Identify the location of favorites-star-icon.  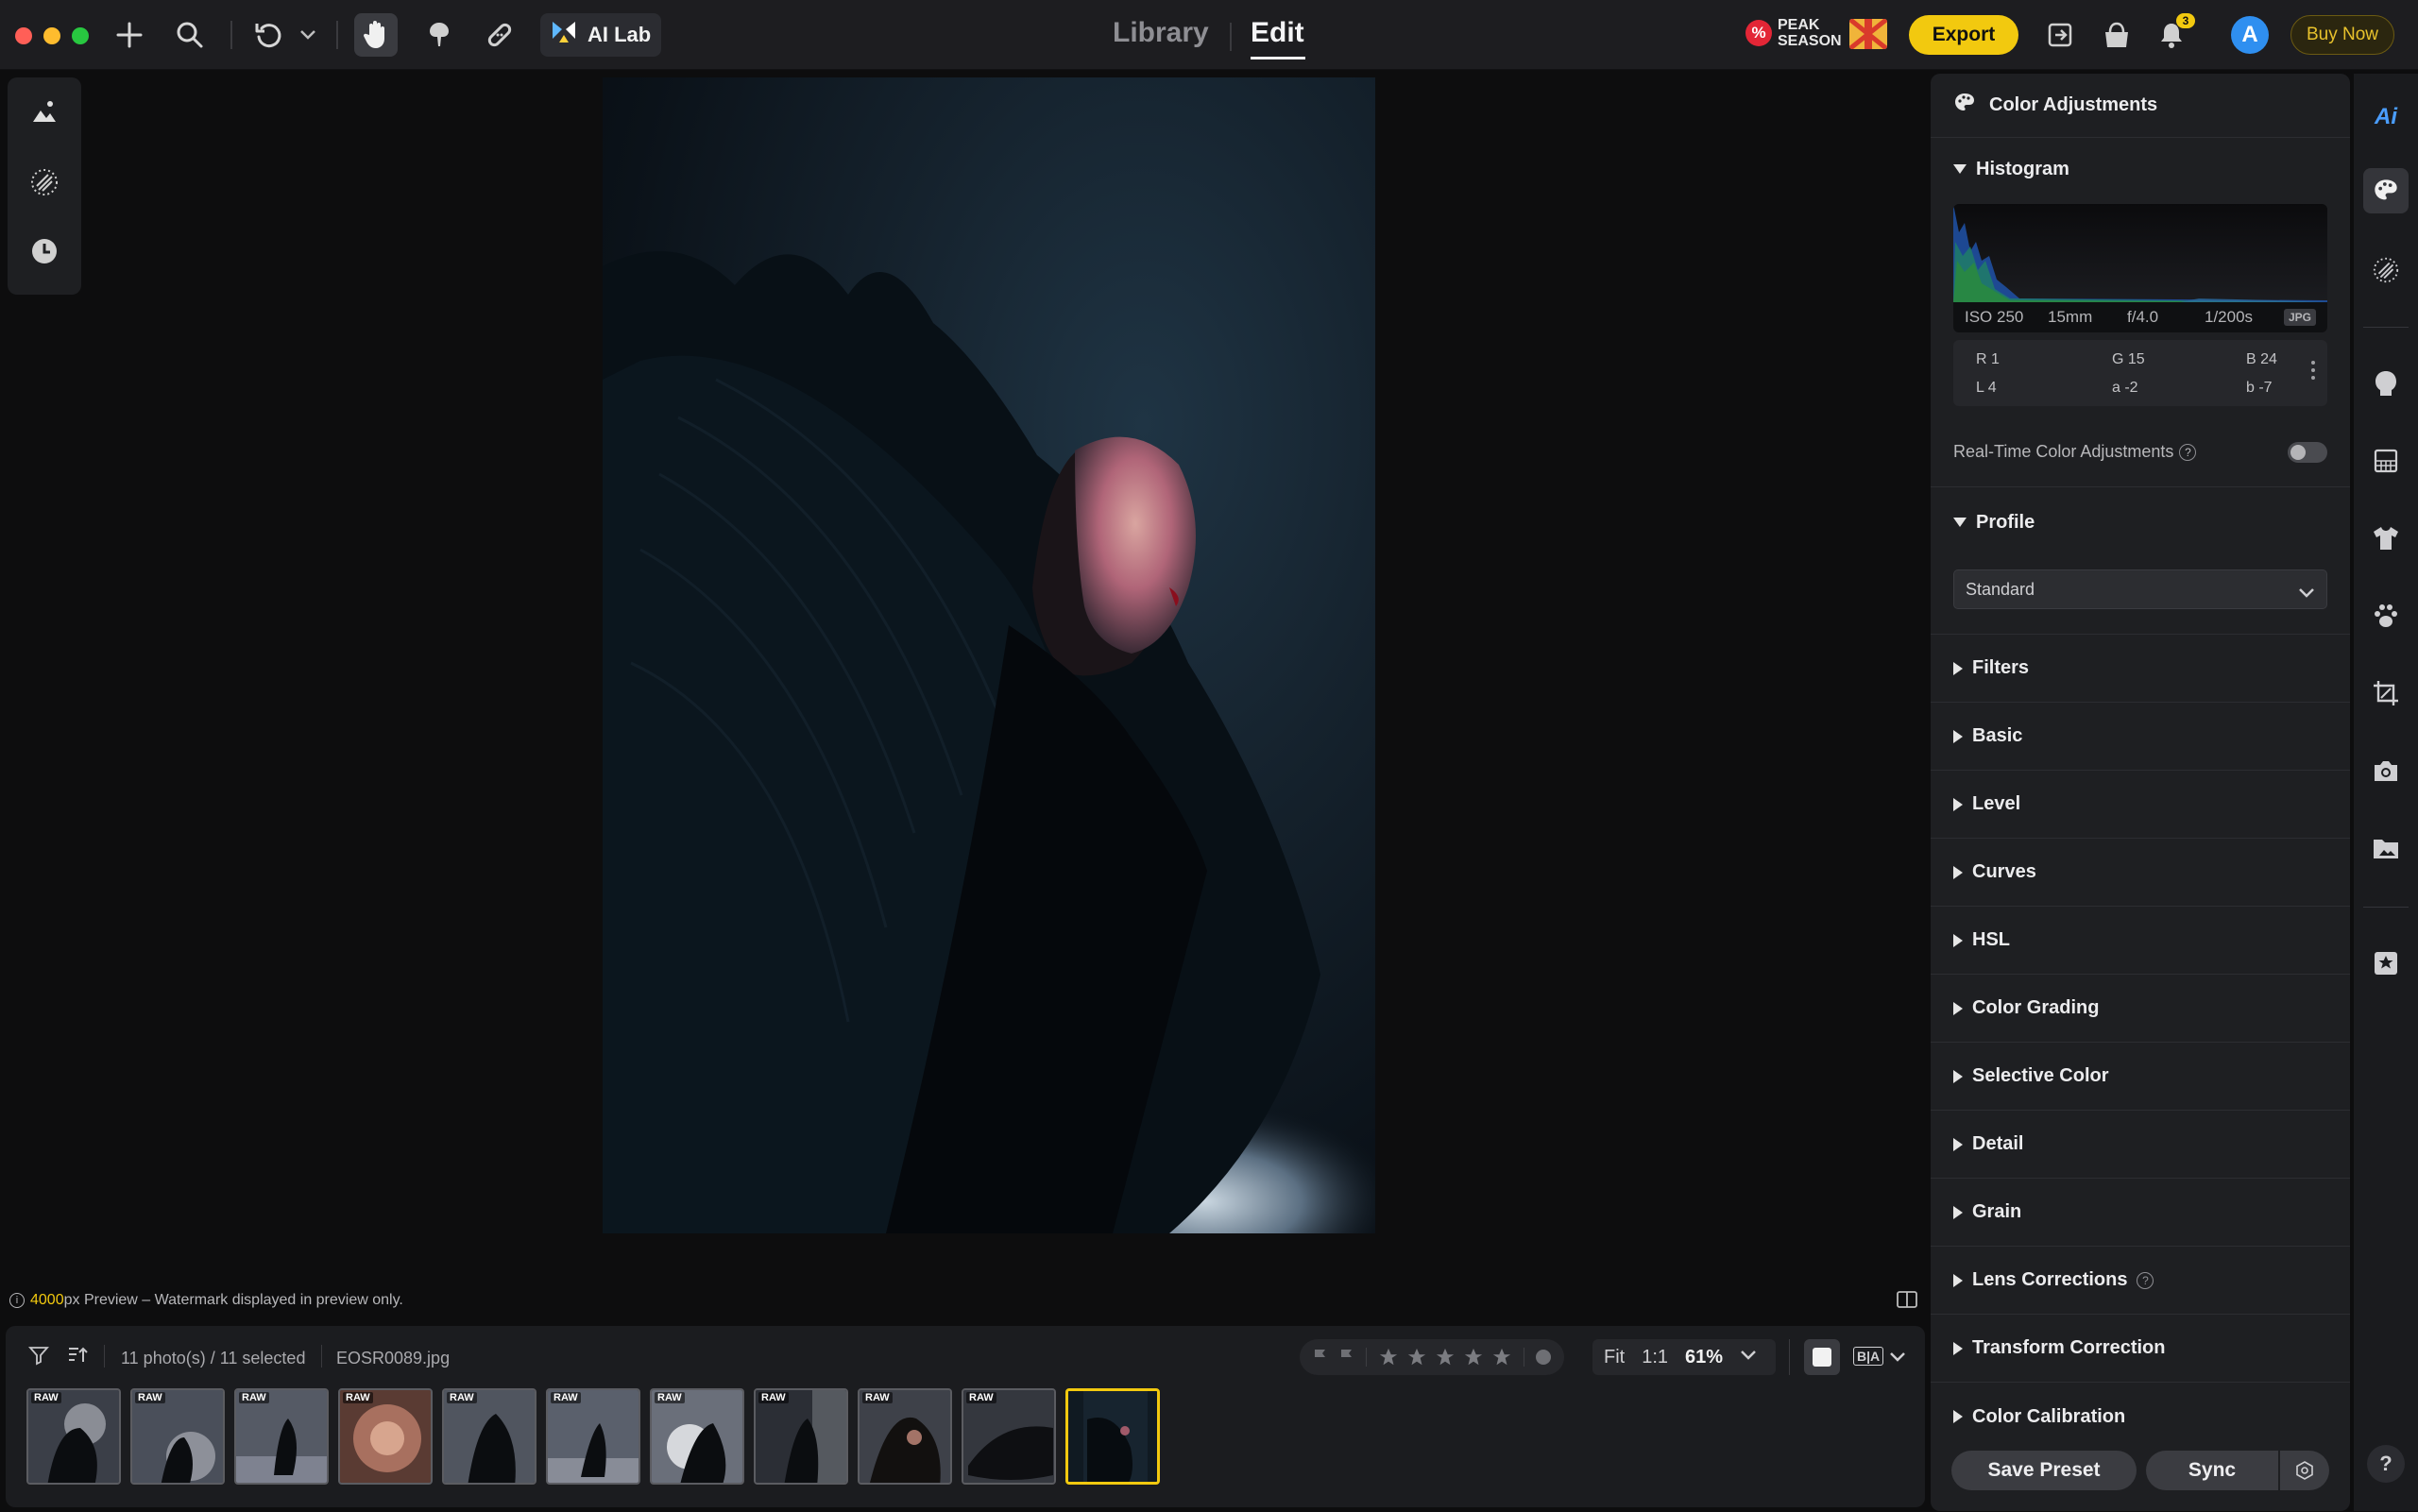
(2386, 963).